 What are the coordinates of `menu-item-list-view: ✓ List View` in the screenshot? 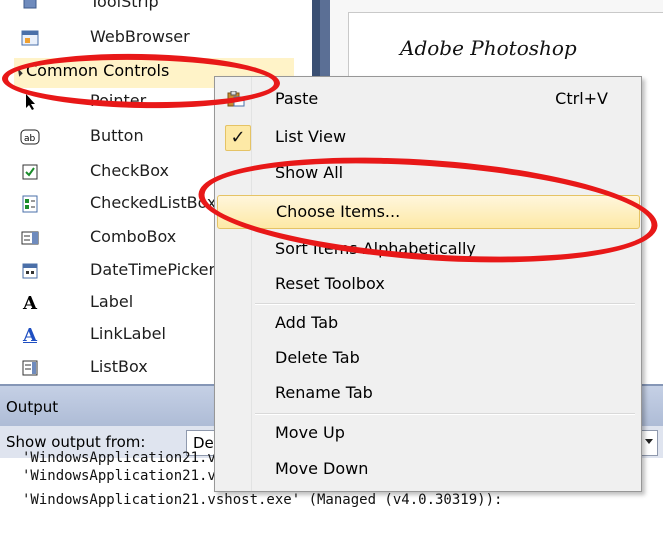 It's located at (427, 137).